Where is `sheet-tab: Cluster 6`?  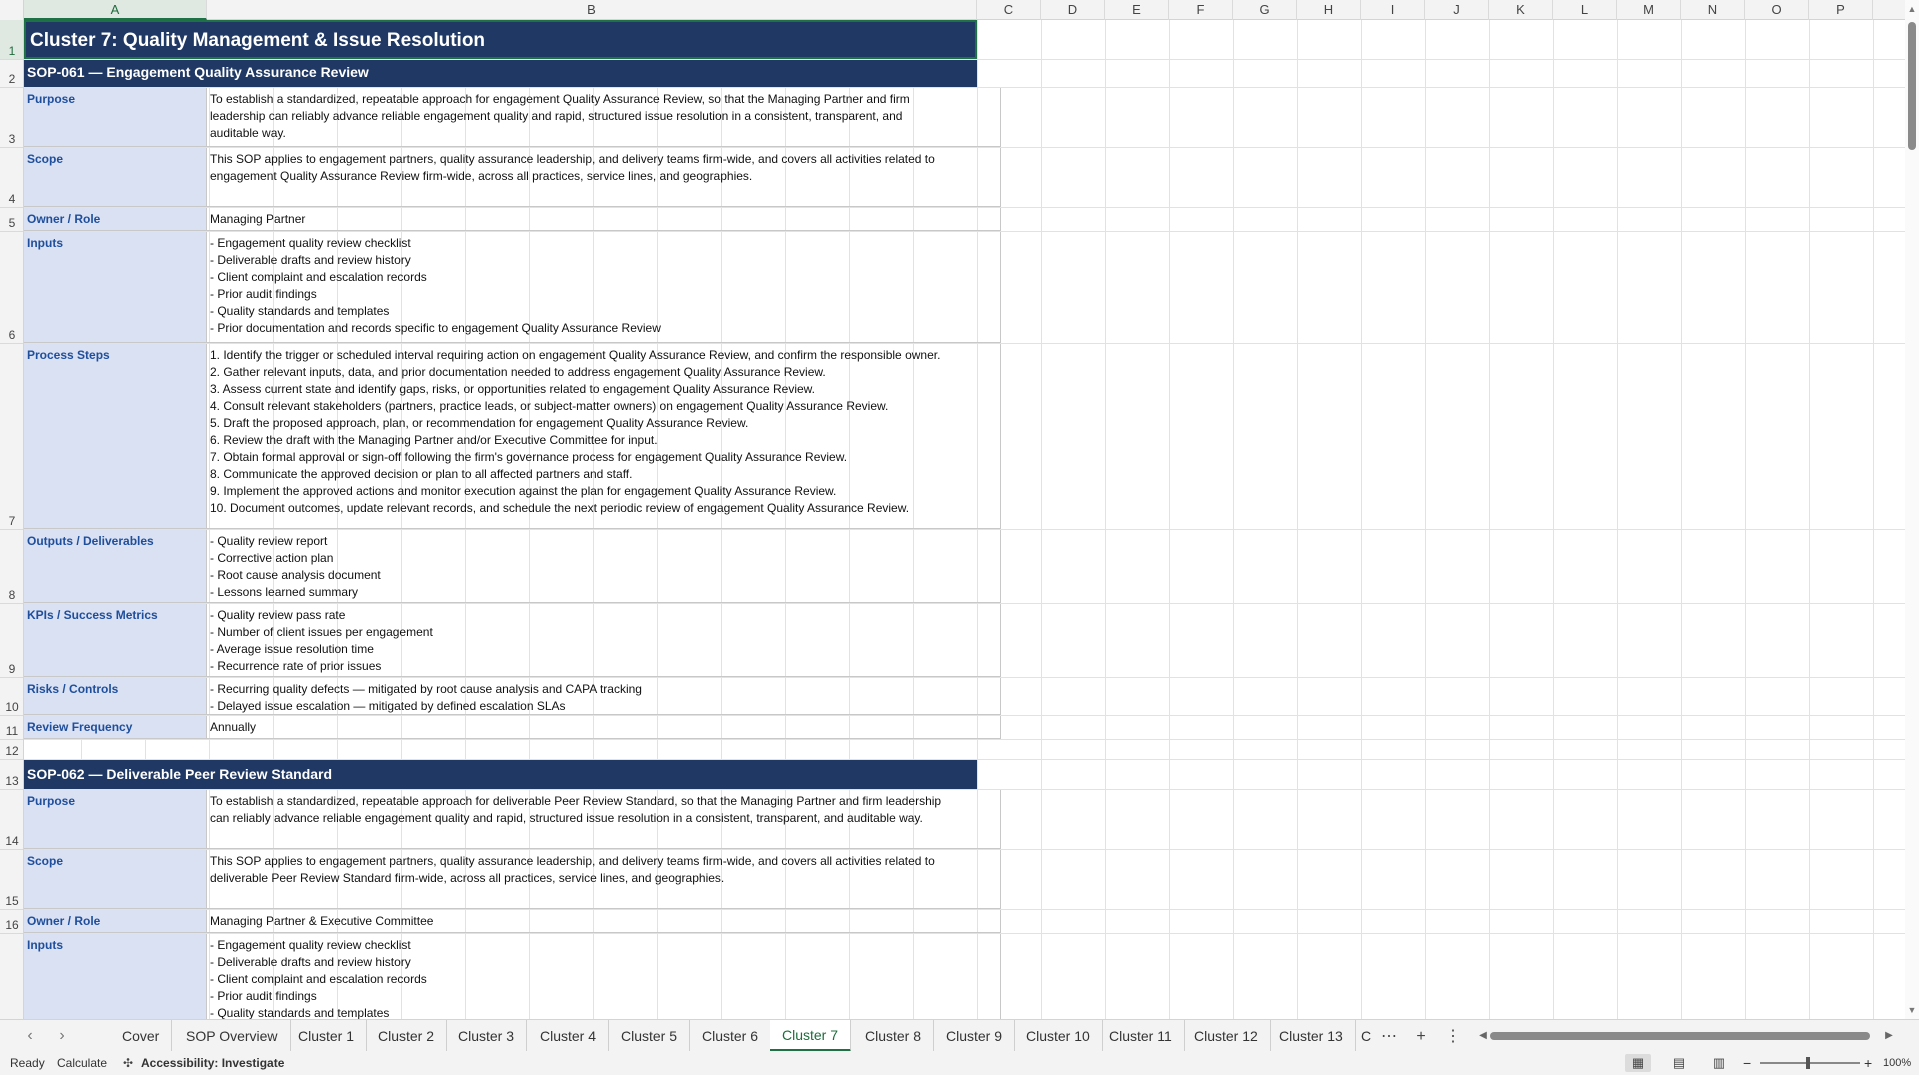 sheet-tab: Cluster 6 is located at coordinates (731, 1036).